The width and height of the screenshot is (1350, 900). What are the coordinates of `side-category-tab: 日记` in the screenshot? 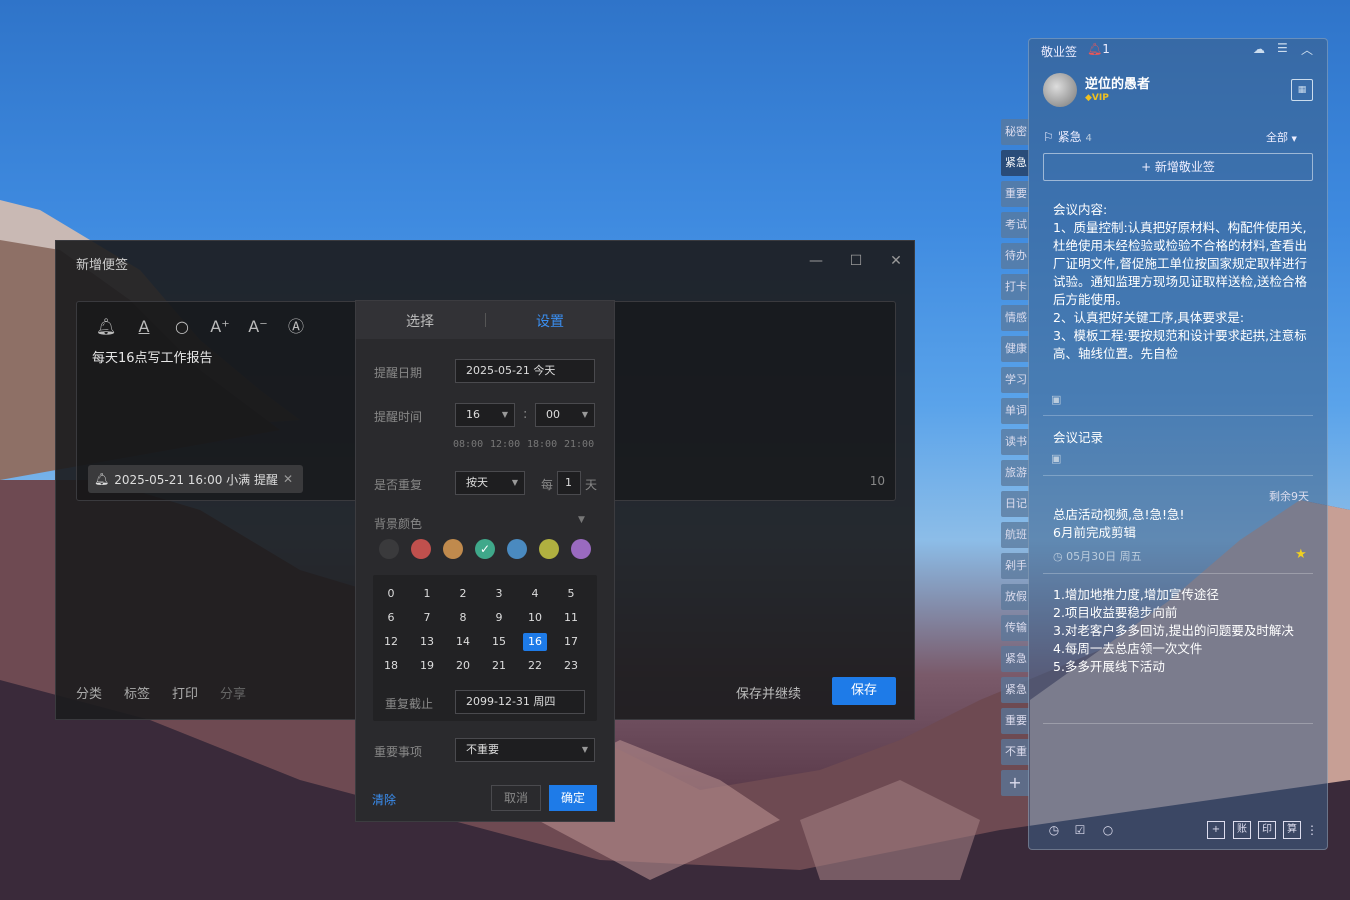 It's located at (1015, 504).